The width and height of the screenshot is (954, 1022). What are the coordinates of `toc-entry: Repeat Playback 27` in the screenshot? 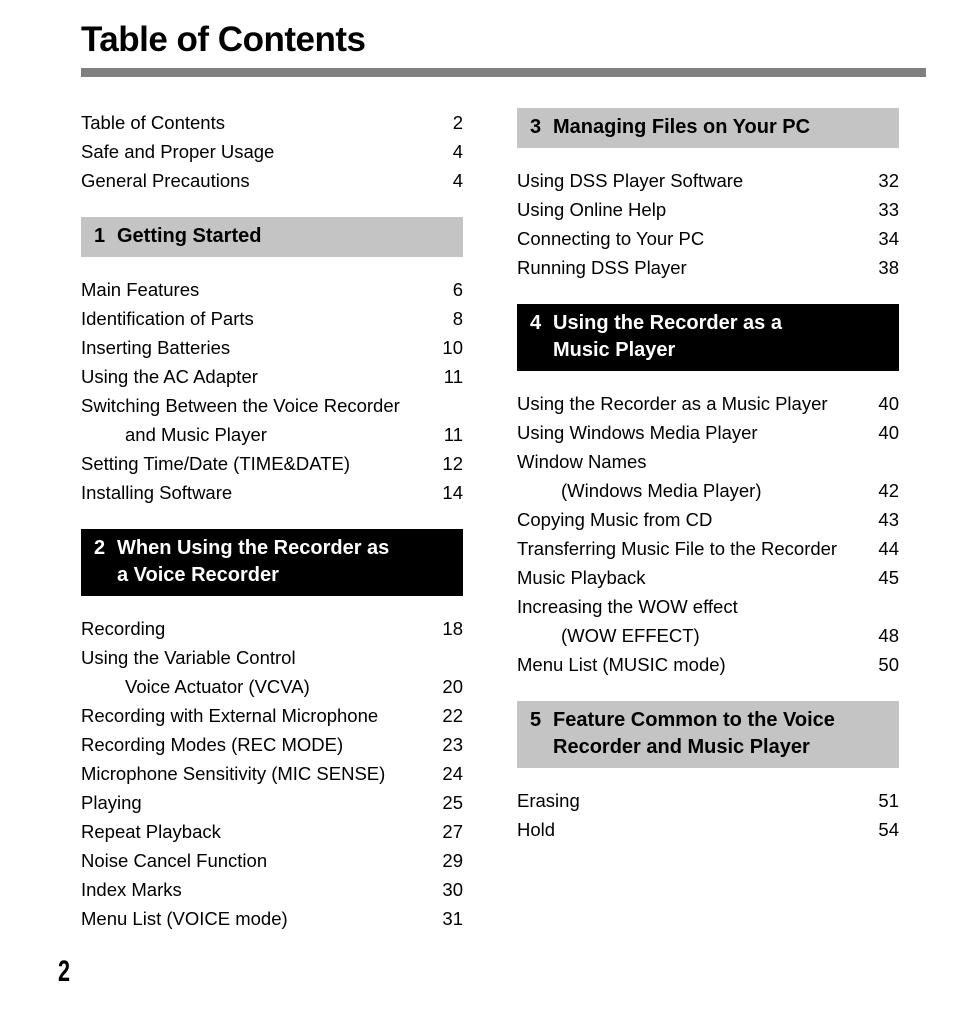 It's located at (272, 831).